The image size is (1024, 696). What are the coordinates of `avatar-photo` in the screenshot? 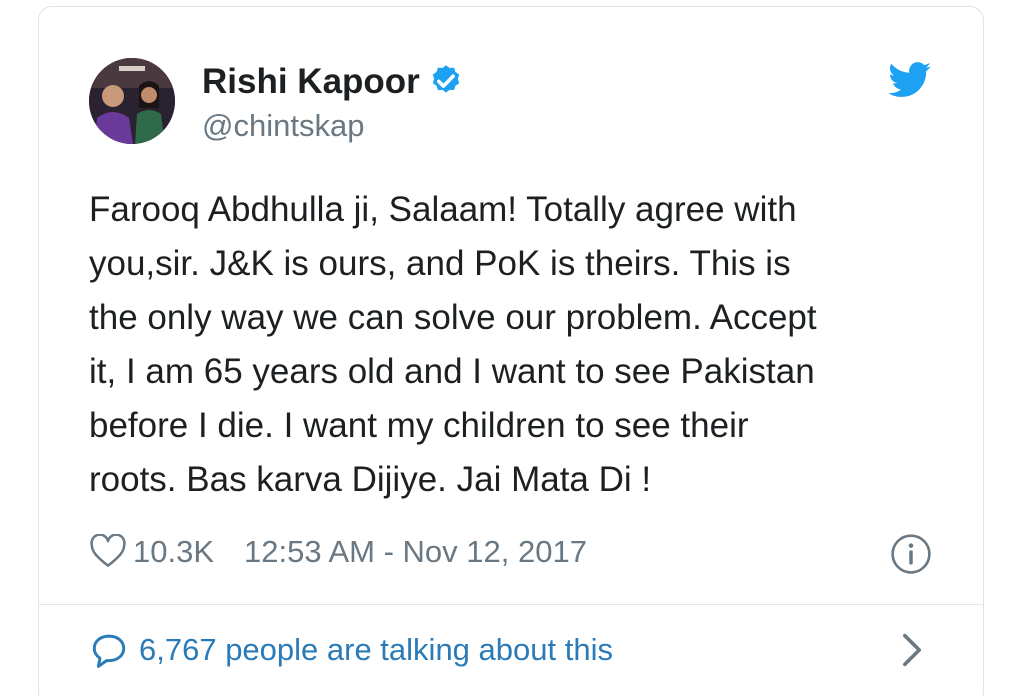 It's located at (132, 101).